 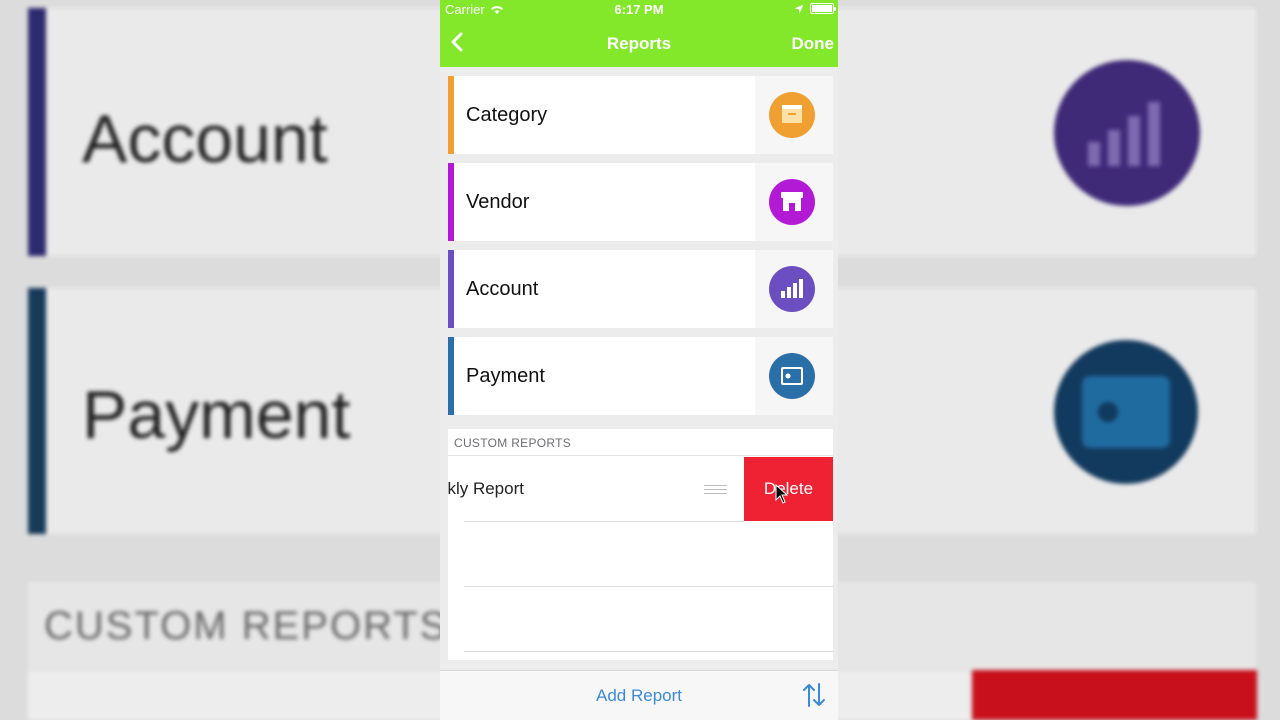 I want to click on bg-wallet-icon, so click(x=1126, y=412).